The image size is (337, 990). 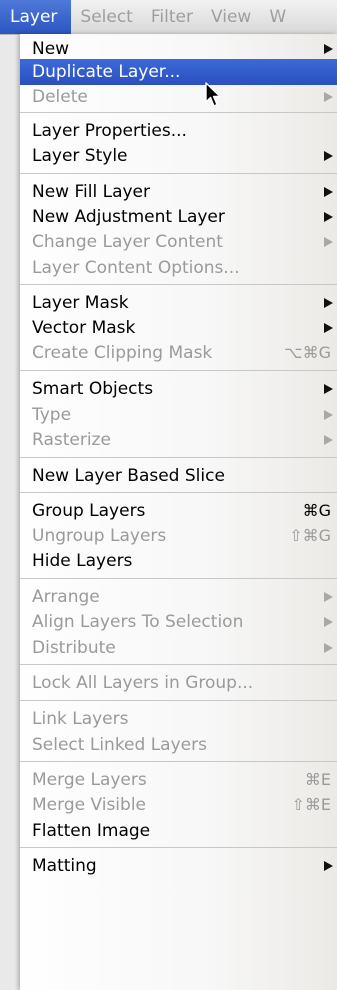 I want to click on menu-item-label: New Layer Based Slice, so click(x=128, y=476).